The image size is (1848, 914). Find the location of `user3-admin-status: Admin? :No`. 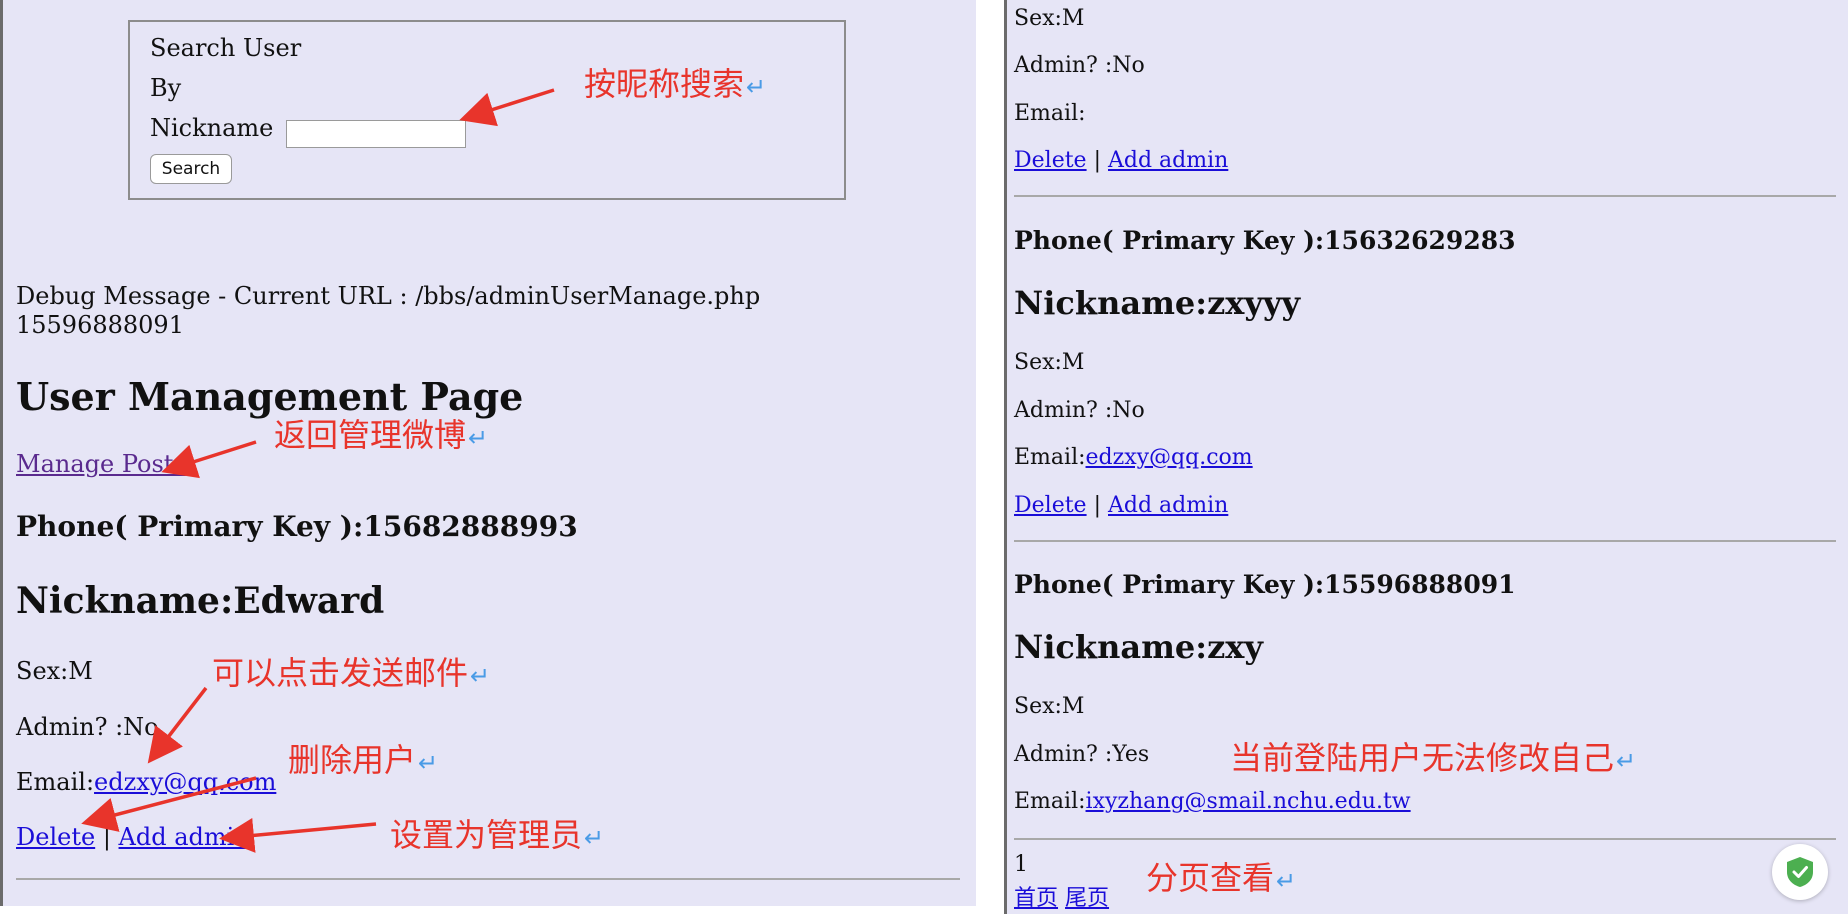

user3-admin-status: Admin? :No is located at coordinates (1079, 410).